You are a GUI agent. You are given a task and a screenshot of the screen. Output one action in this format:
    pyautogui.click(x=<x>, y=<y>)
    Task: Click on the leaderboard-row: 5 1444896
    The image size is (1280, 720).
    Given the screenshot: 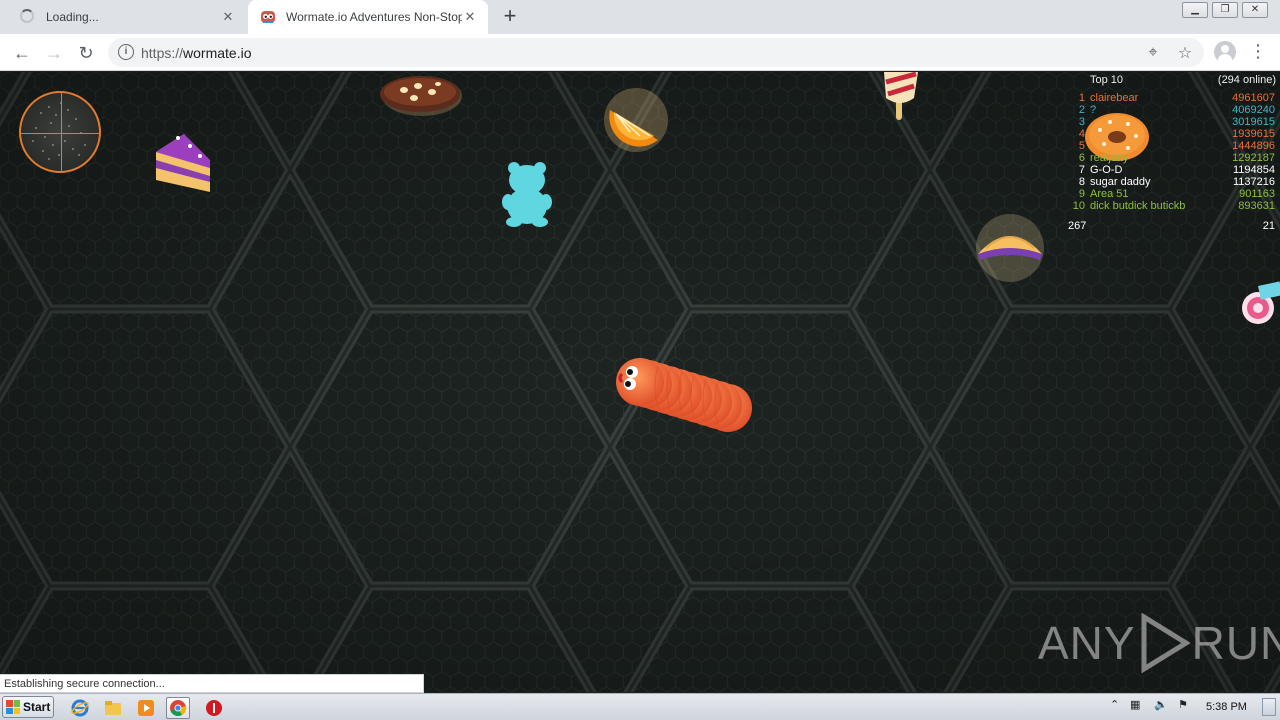 What is the action you would take?
    pyautogui.click(x=1173, y=146)
    